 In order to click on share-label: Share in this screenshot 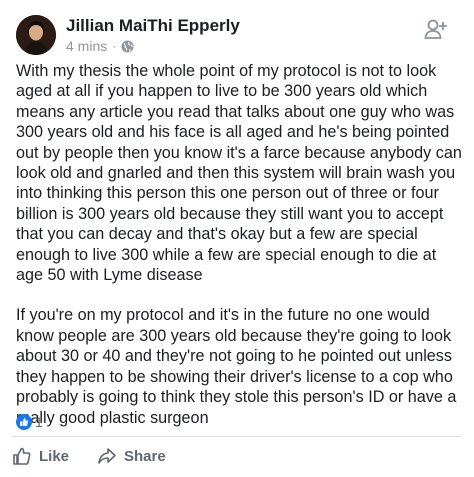, I will do `click(145, 456)`.